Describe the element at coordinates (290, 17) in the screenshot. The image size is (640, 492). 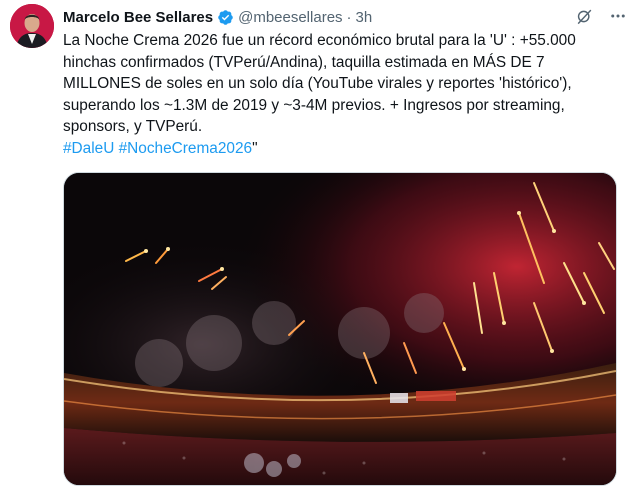
I see `author-handle: @mbeesellares` at that location.